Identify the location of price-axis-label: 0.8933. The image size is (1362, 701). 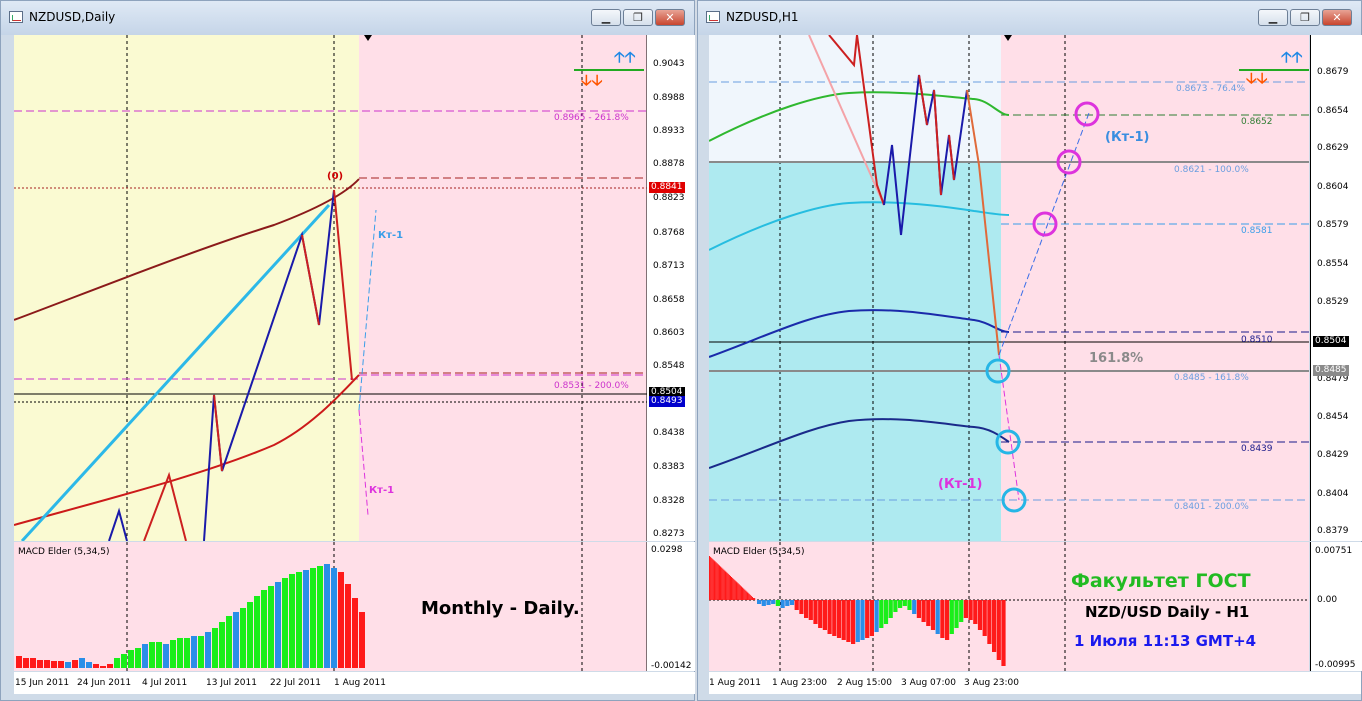
(669, 131).